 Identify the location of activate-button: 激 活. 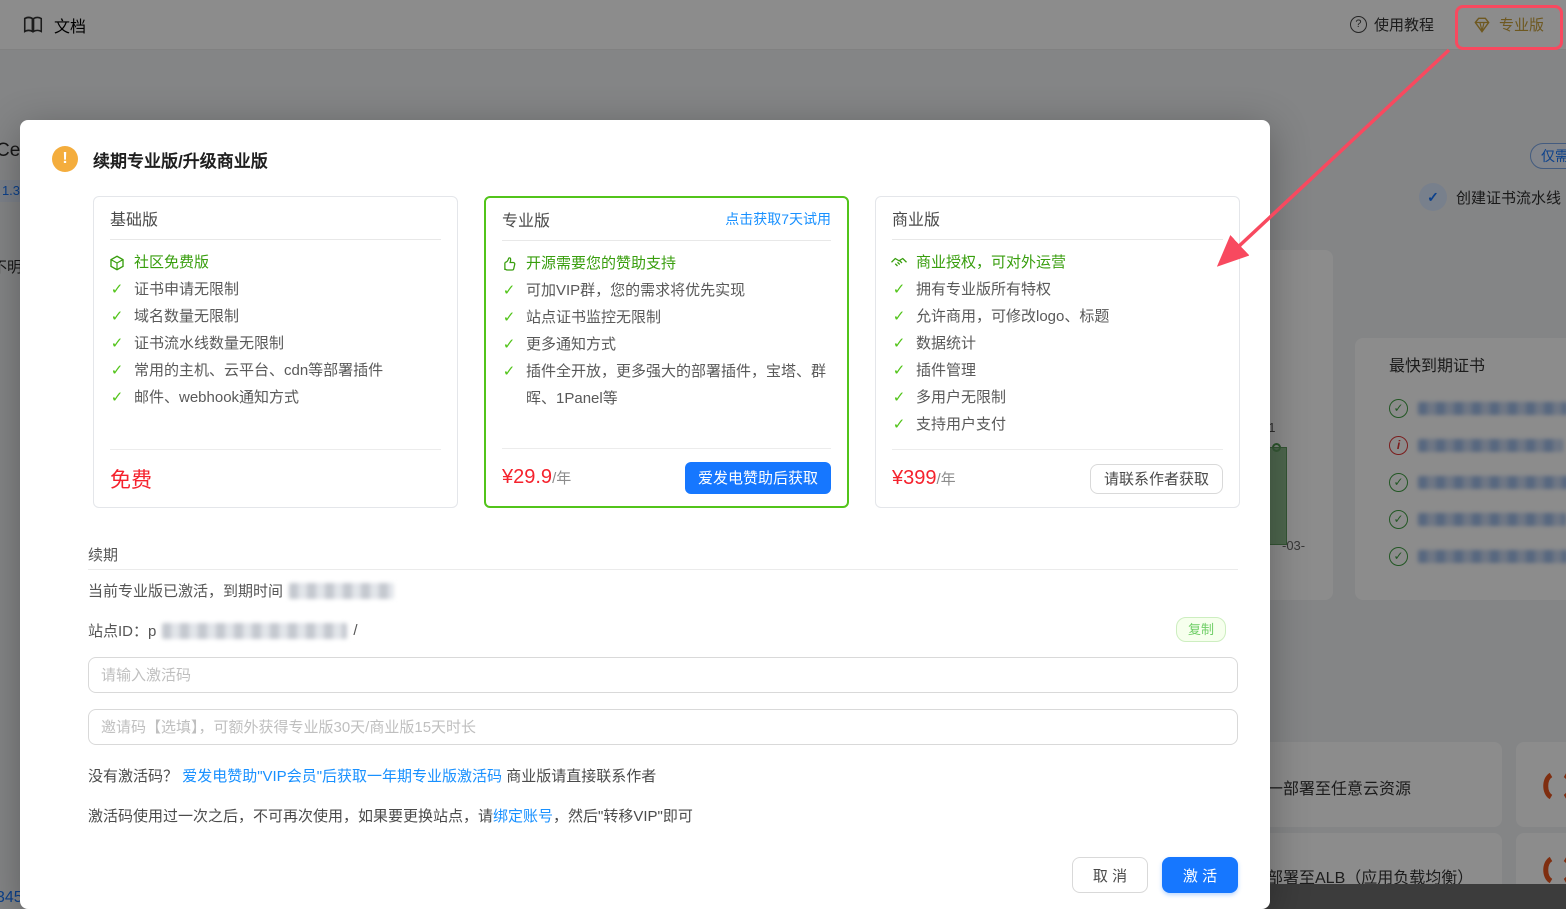
(1200, 875).